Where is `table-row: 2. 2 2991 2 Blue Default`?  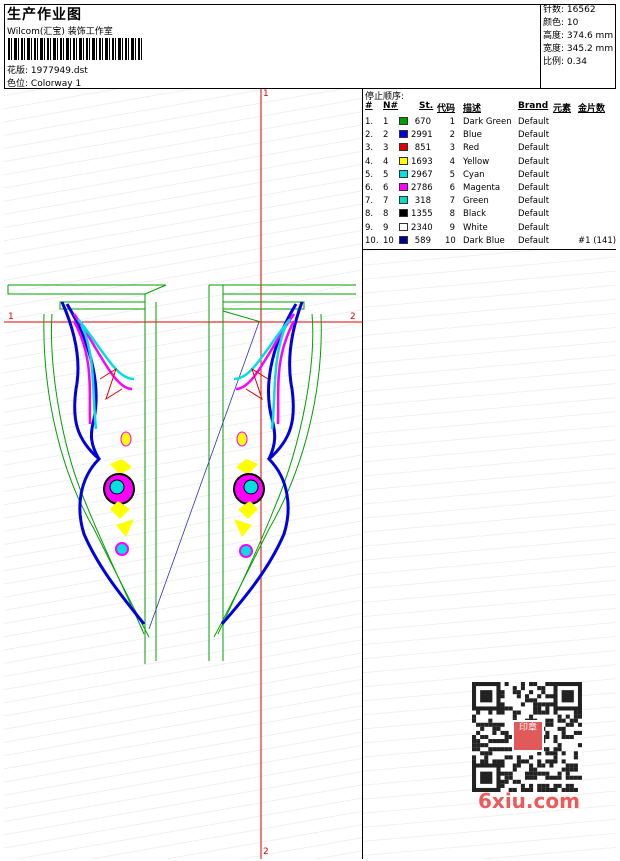 table-row: 2. 2 2991 2 Blue Default is located at coordinates (489, 136).